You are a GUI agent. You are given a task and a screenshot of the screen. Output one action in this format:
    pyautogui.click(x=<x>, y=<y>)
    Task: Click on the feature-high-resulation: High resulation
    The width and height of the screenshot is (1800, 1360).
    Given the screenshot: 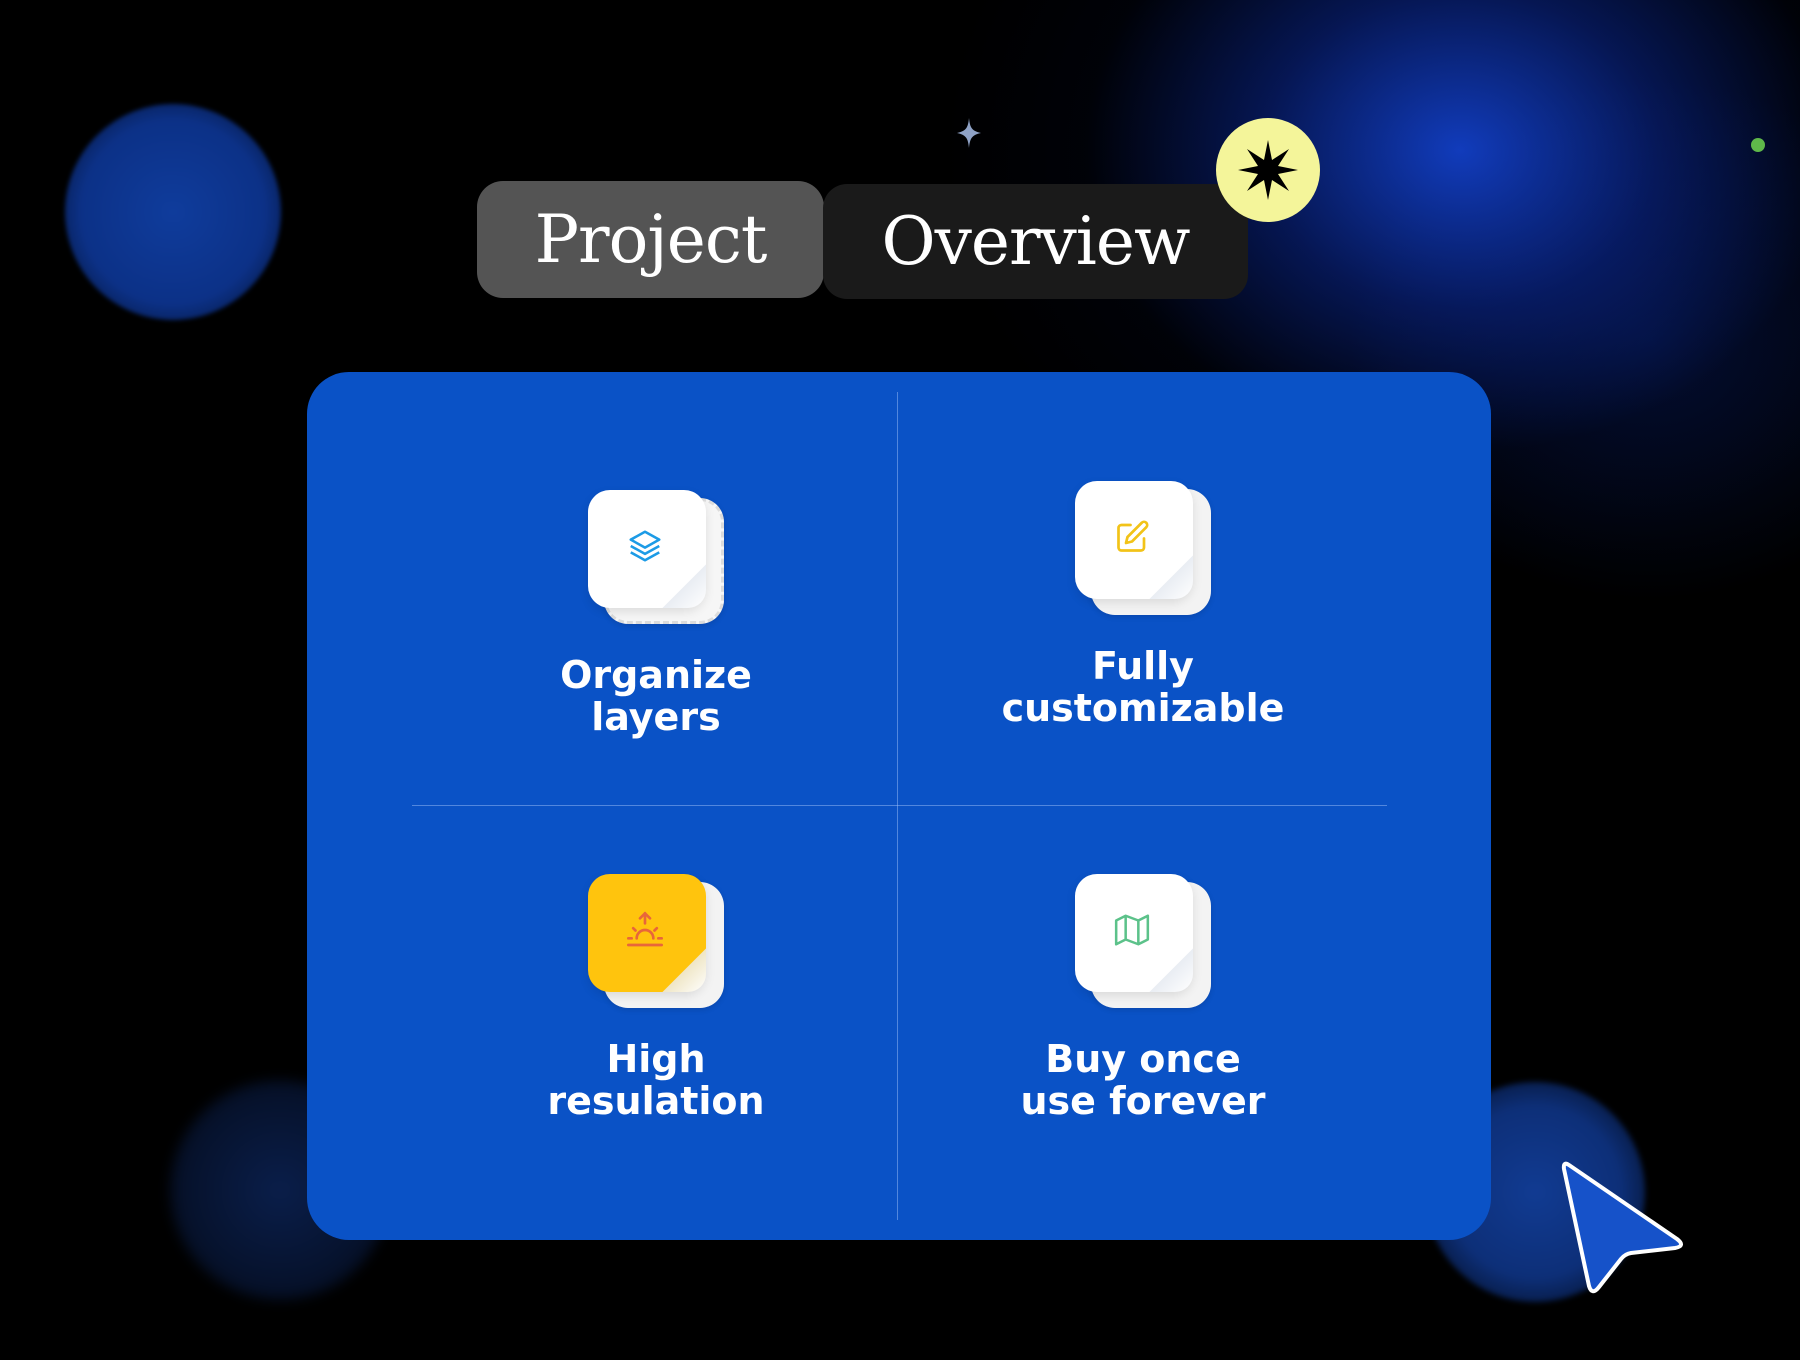 What is the action you would take?
    pyautogui.click(x=656, y=998)
    